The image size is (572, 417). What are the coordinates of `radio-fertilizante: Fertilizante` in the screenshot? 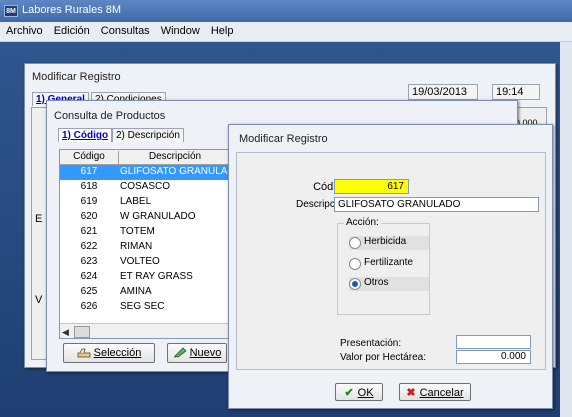 It's located at (389, 264).